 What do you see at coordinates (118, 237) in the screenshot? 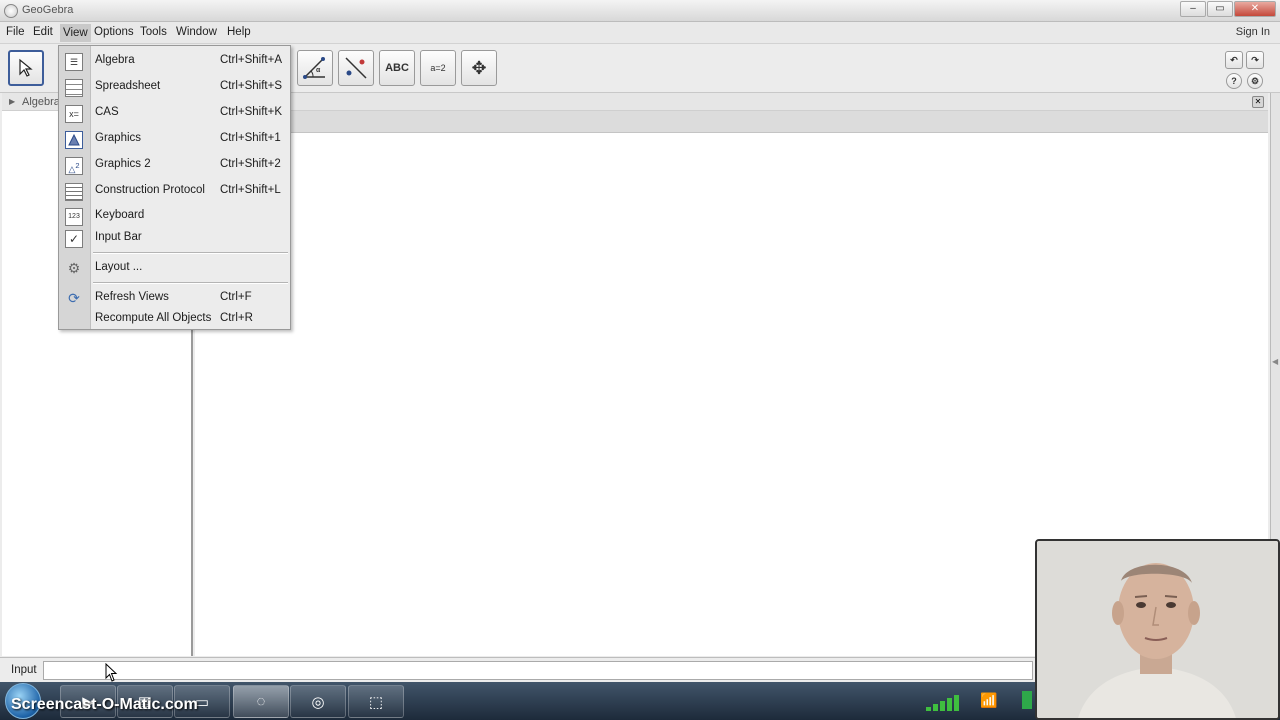
I see `menu-item-label: Input Bar` at bounding box center [118, 237].